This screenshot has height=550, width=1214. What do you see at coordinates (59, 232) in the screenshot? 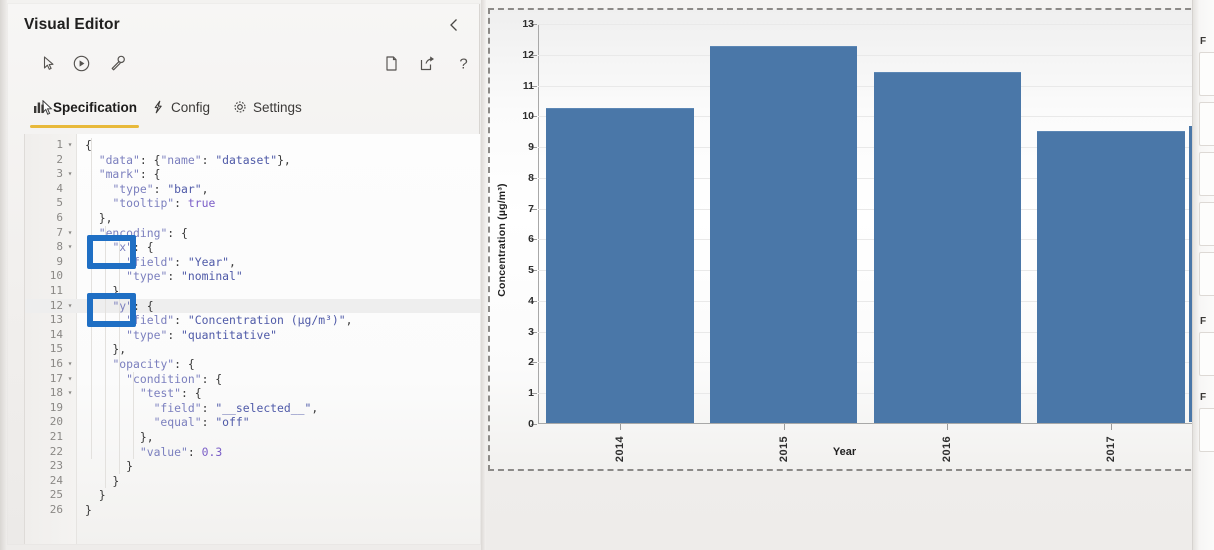
I see `line-number: 7` at bounding box center [59, 232].